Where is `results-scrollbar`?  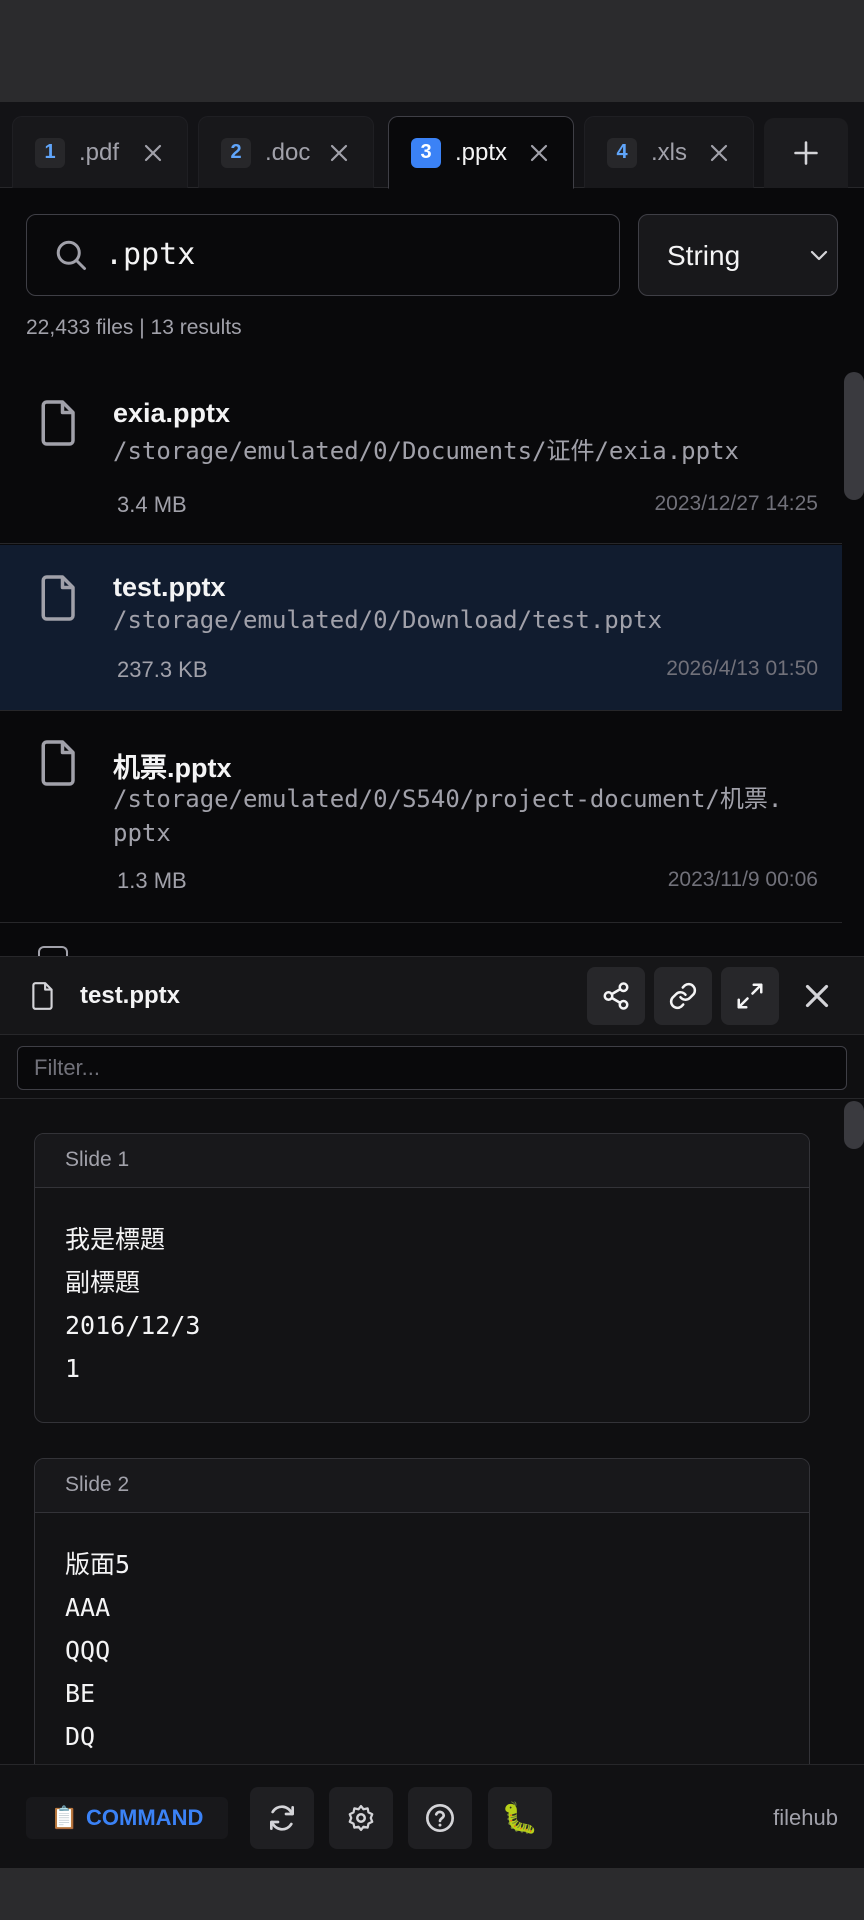 results-scrollbar is located at coordinates (854, 436).